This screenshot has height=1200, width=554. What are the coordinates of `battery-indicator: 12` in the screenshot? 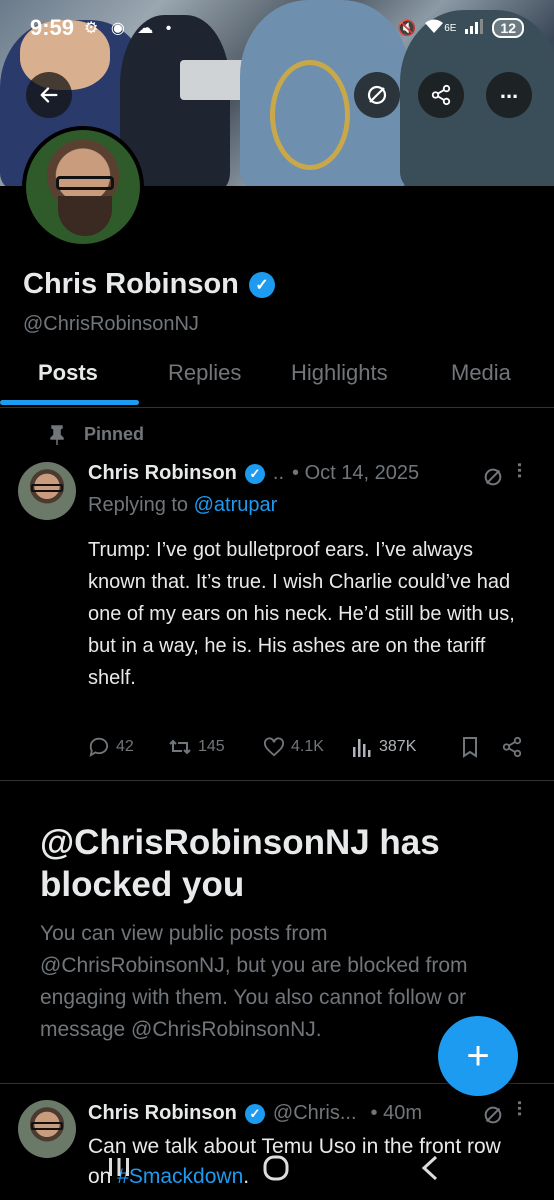 It's located at (508, 28).